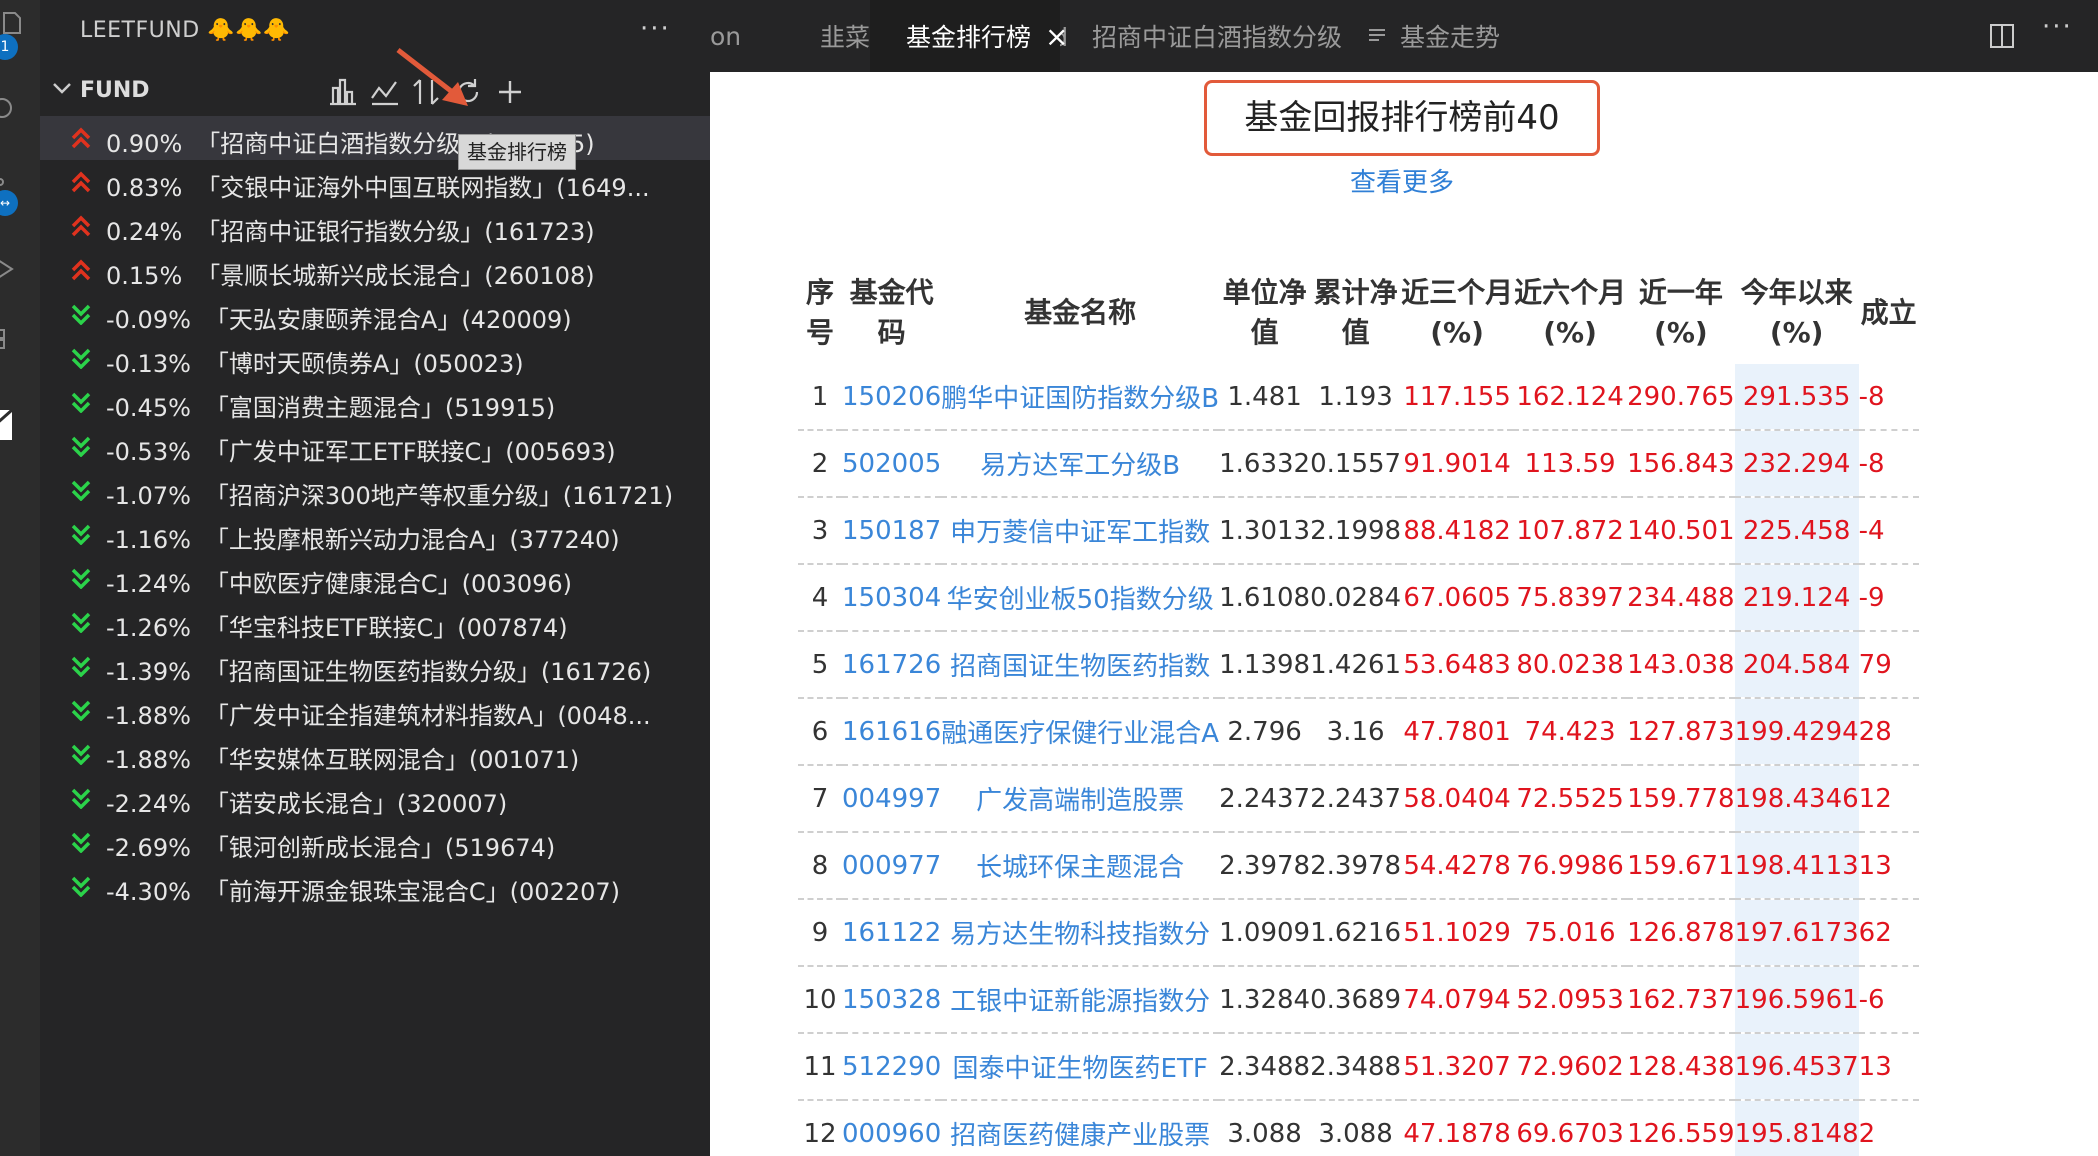 This screenshot has width=2098, height=1156. I want to click on row-index: 3, so click(820, 531).